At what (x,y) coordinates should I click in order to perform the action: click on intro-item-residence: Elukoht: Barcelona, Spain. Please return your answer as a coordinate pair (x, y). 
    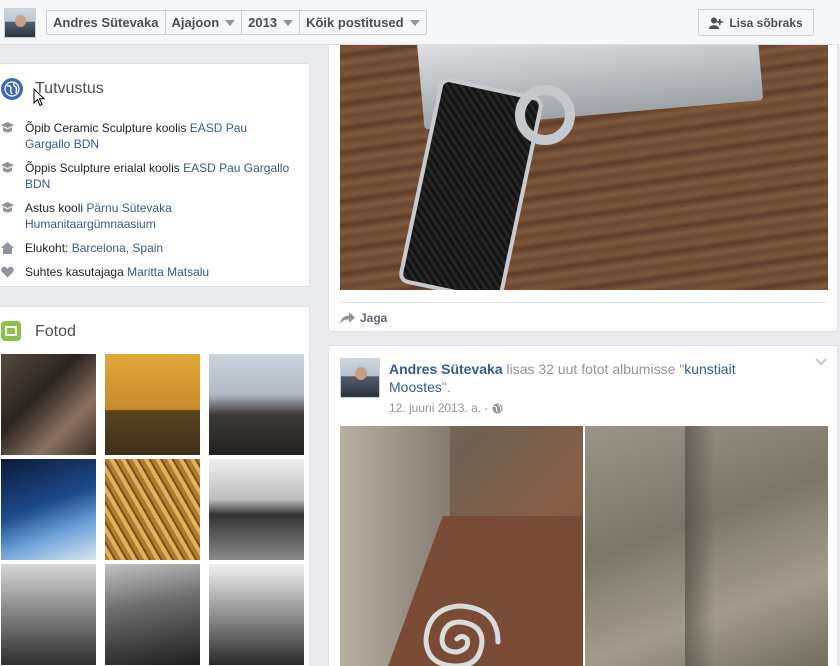
    Looking at the image, I should click on (146, 248).